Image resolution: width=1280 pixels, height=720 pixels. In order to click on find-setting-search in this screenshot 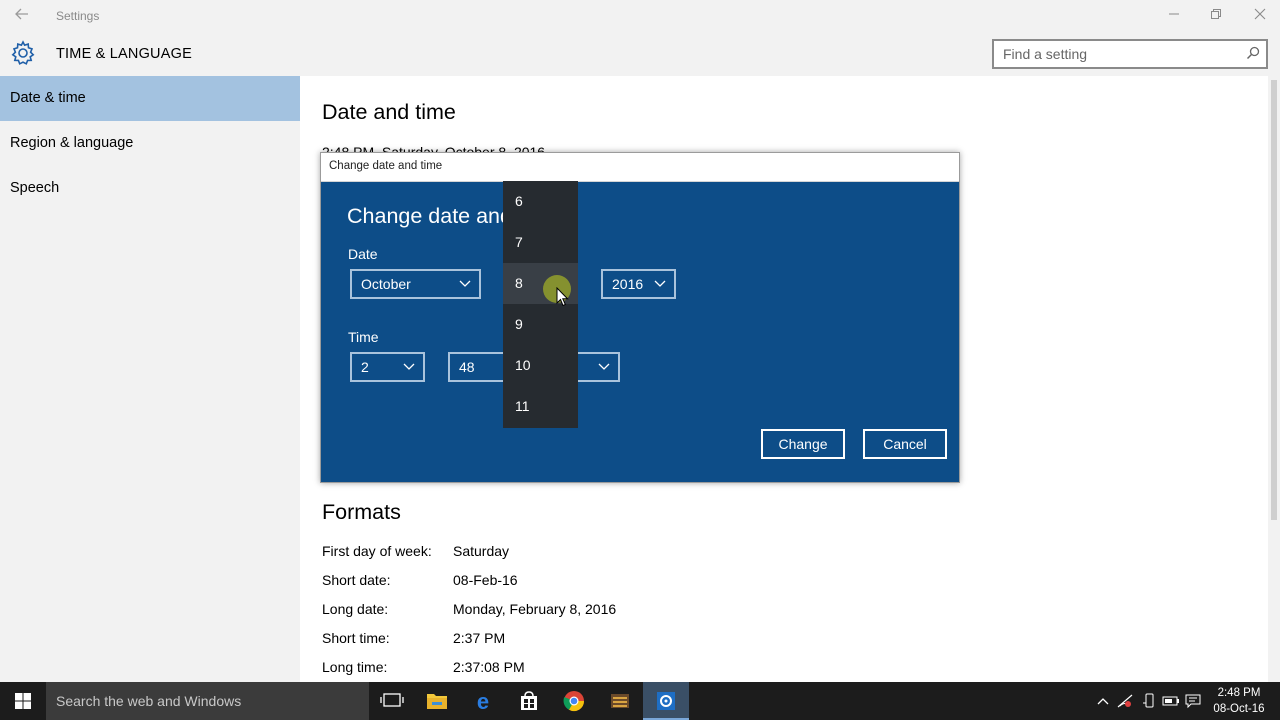, I will do `click(1130, 54)`.